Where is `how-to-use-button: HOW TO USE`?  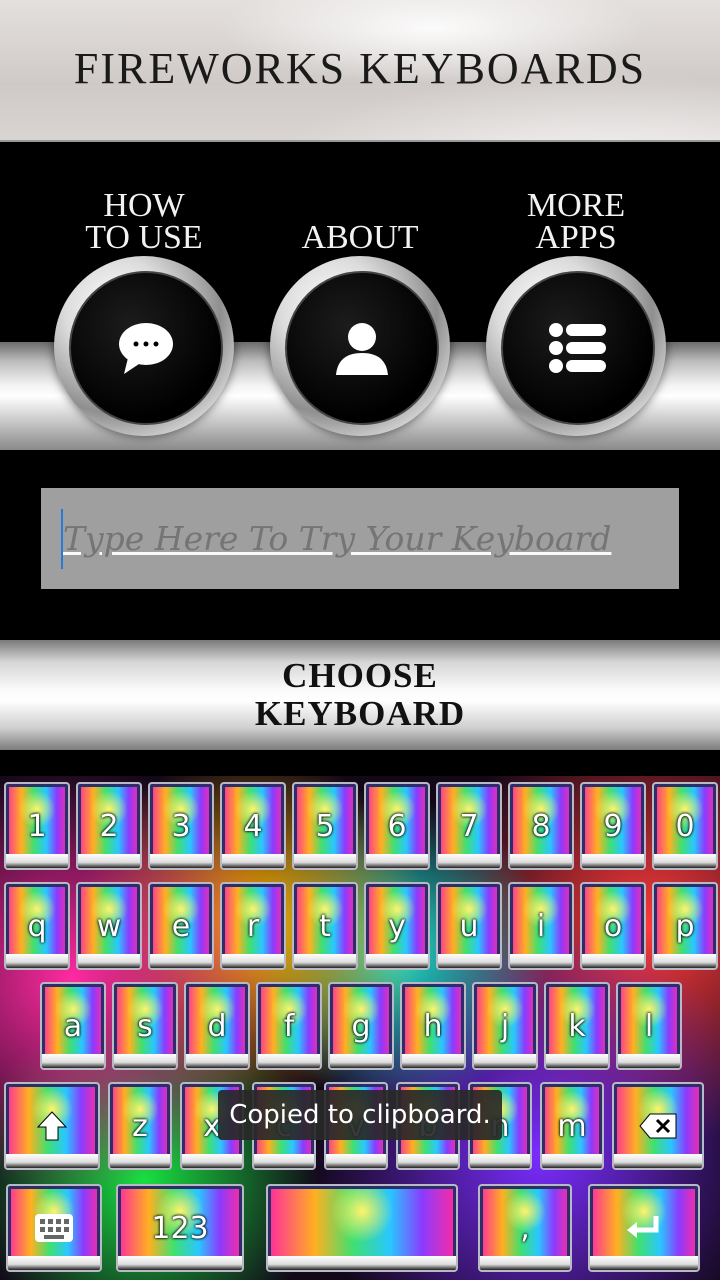 how-to-use-button: HOW TO USE is located at coordinates (144, 308).